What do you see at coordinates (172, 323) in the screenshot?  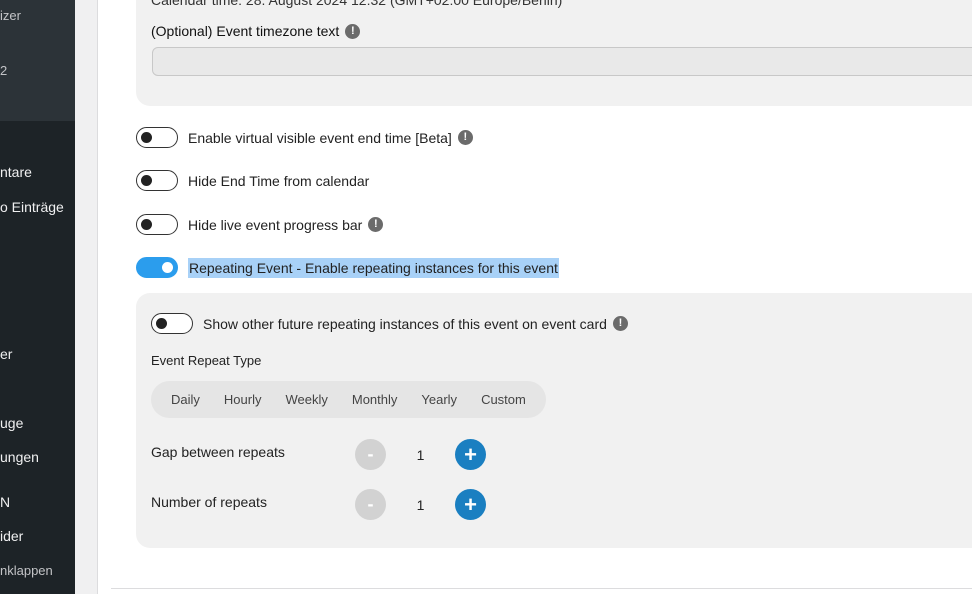 I see `show-future-toggle` at bounding box center [172, 323].